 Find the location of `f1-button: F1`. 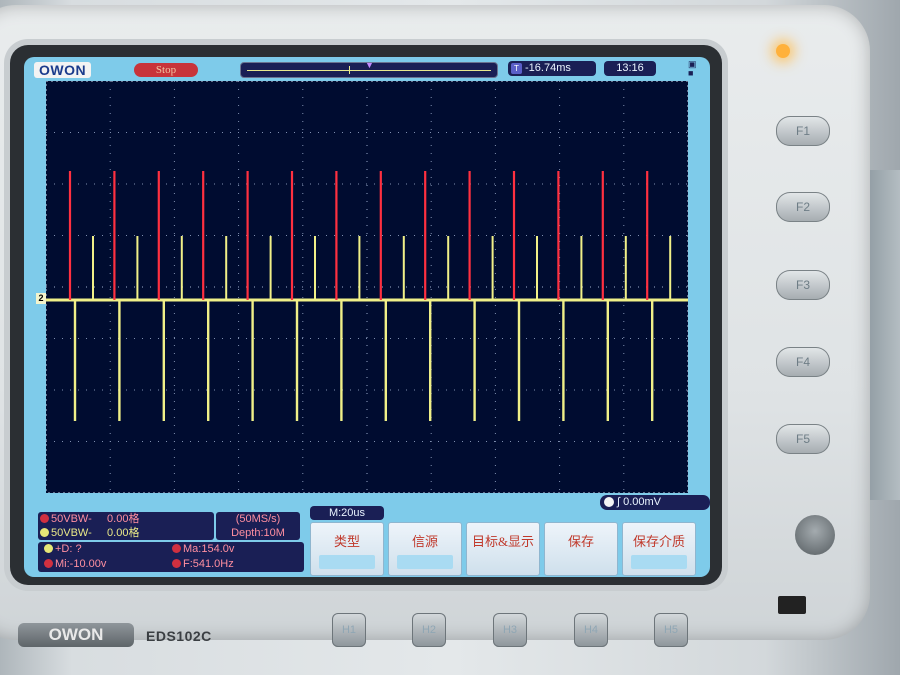

f1-button: F1 is located at coordinates (803, 131).